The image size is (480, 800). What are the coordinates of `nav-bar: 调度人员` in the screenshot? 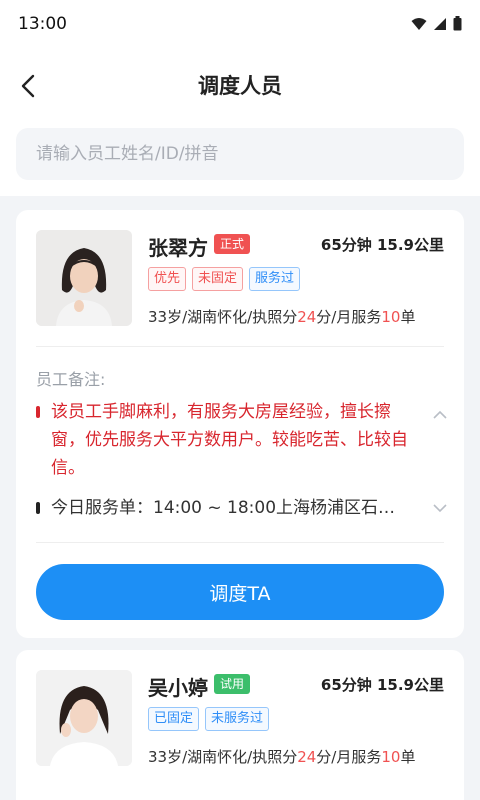 It's located at (240, 85).